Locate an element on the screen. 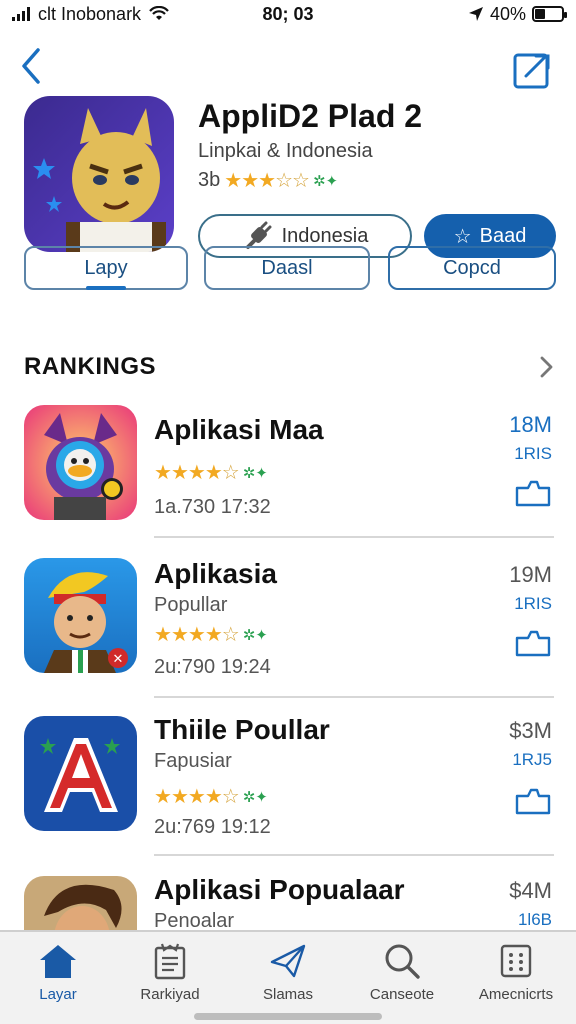 The image size is (576, 1024). tab-canseote: Canseote is located at coordinates (402, 972).